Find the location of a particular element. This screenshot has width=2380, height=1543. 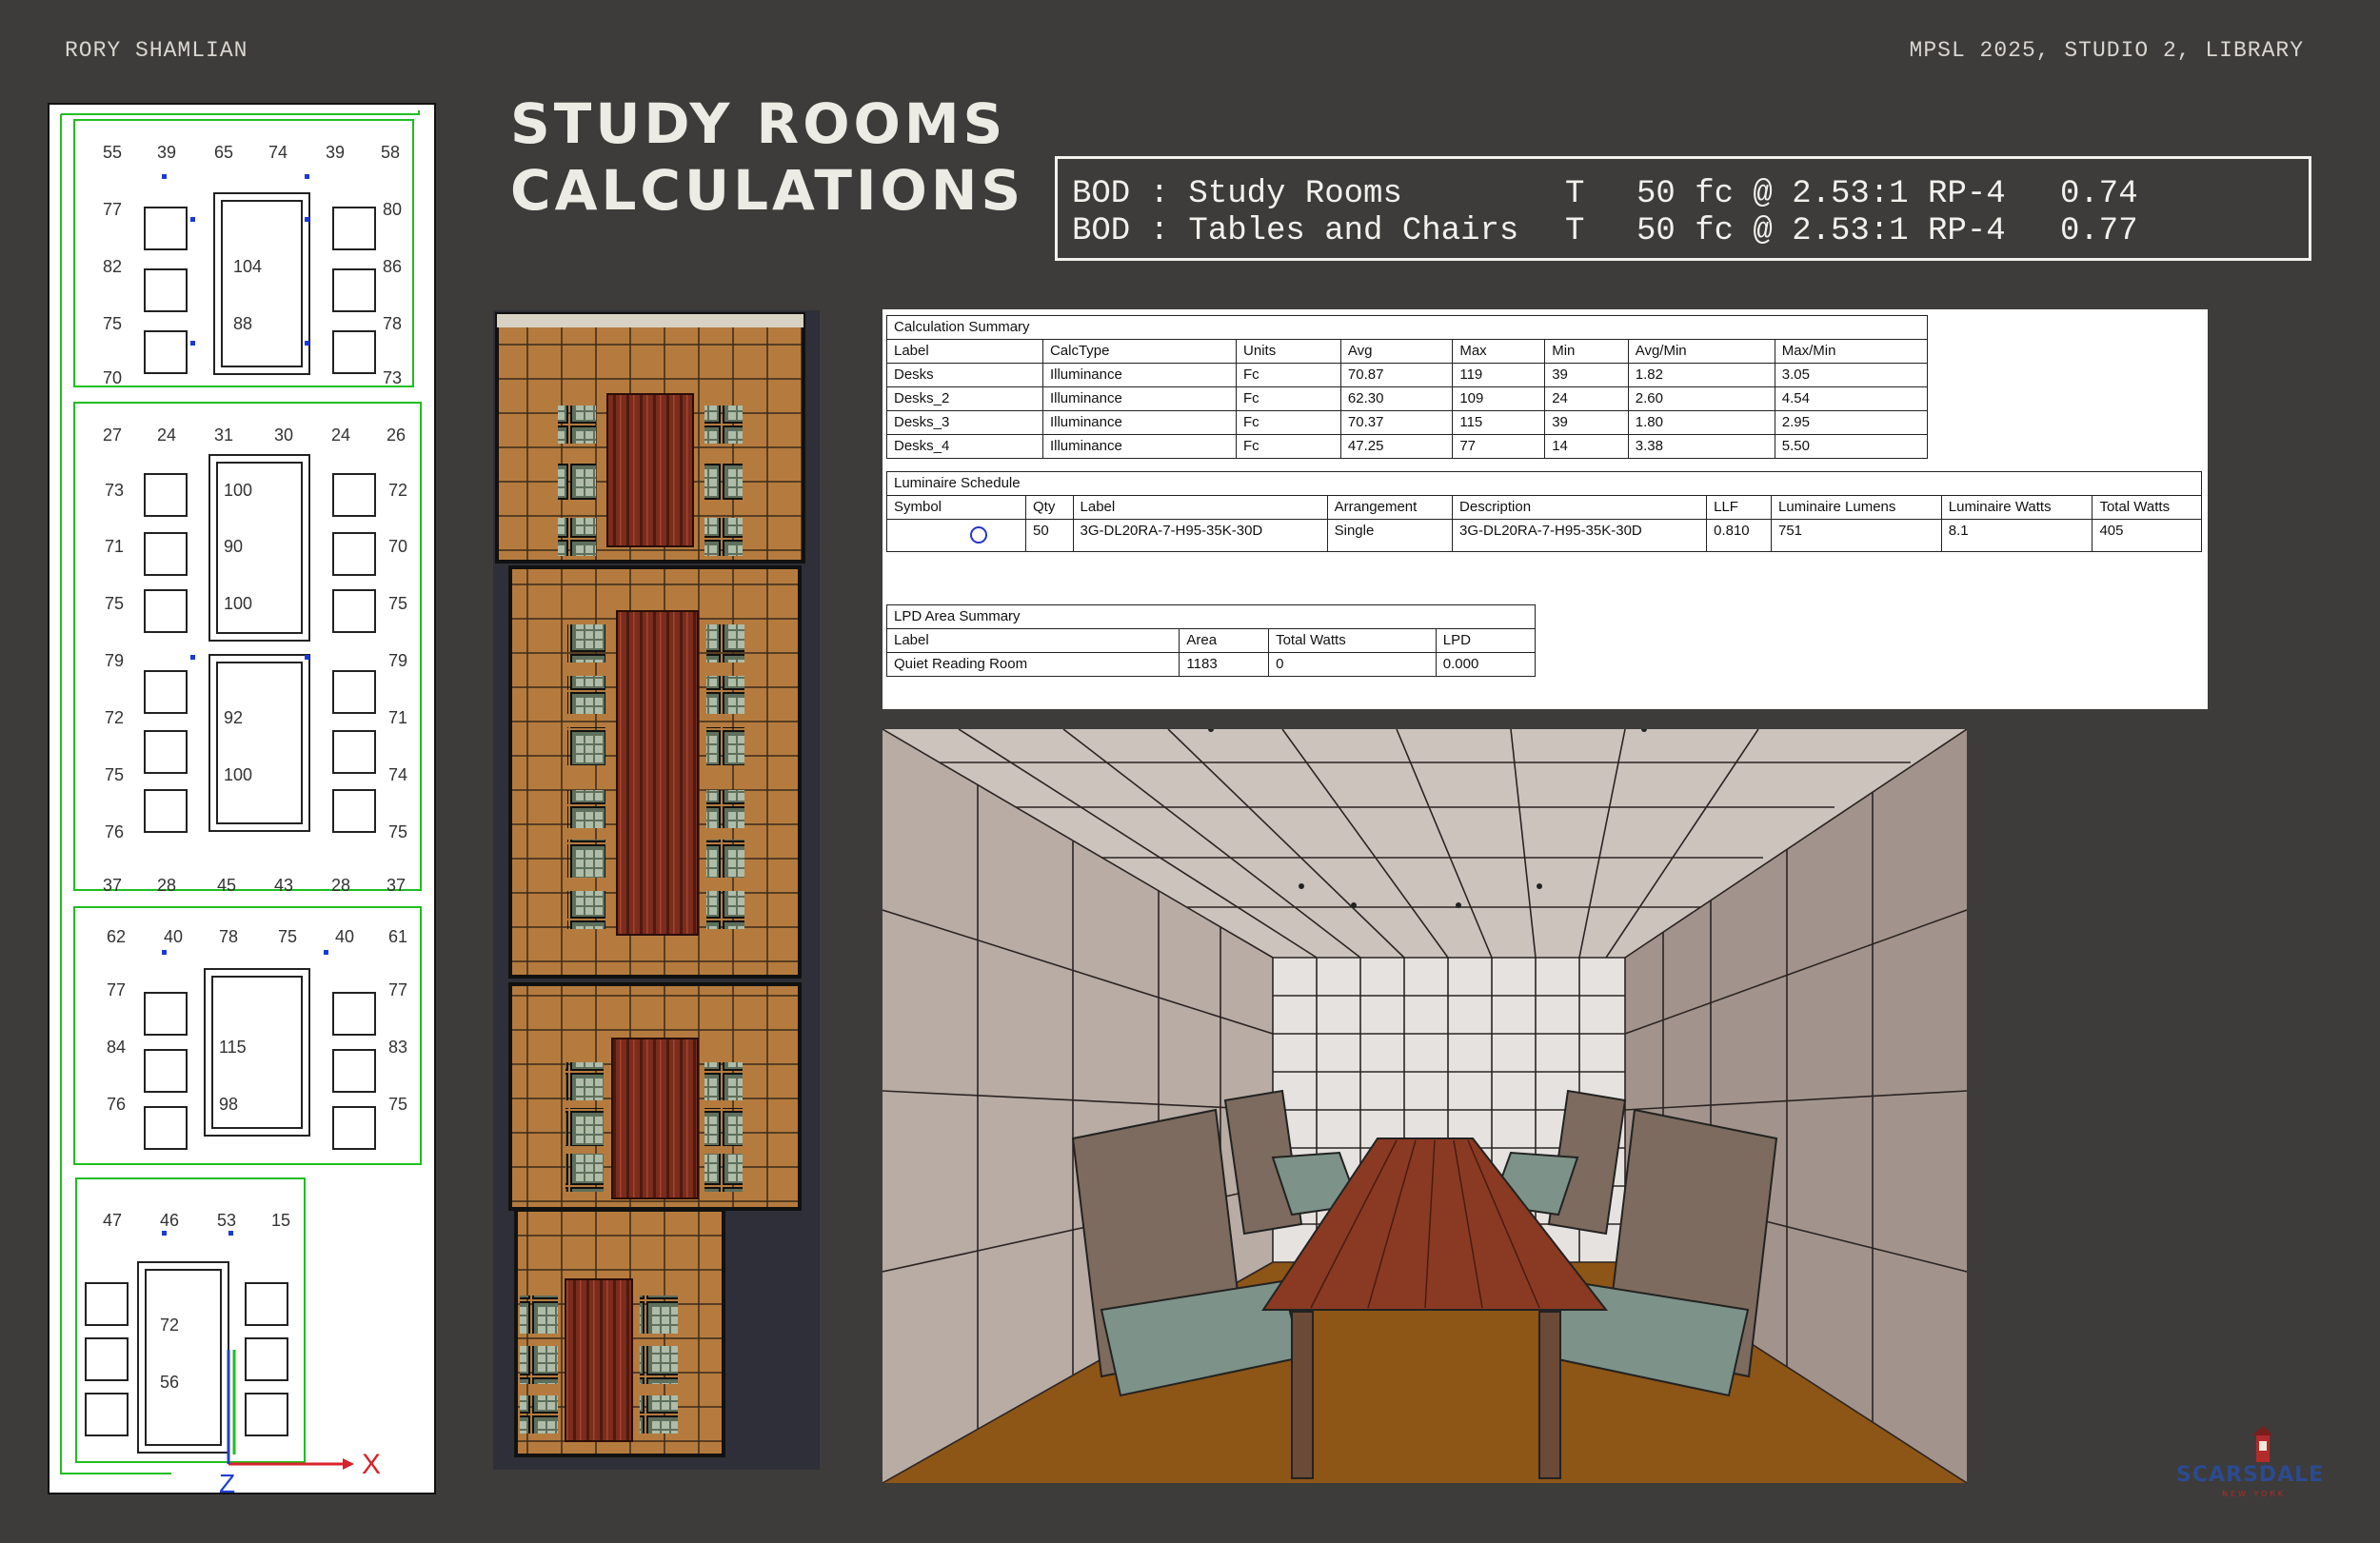

plan-value: 115 is located at coordinates (233, 1047).